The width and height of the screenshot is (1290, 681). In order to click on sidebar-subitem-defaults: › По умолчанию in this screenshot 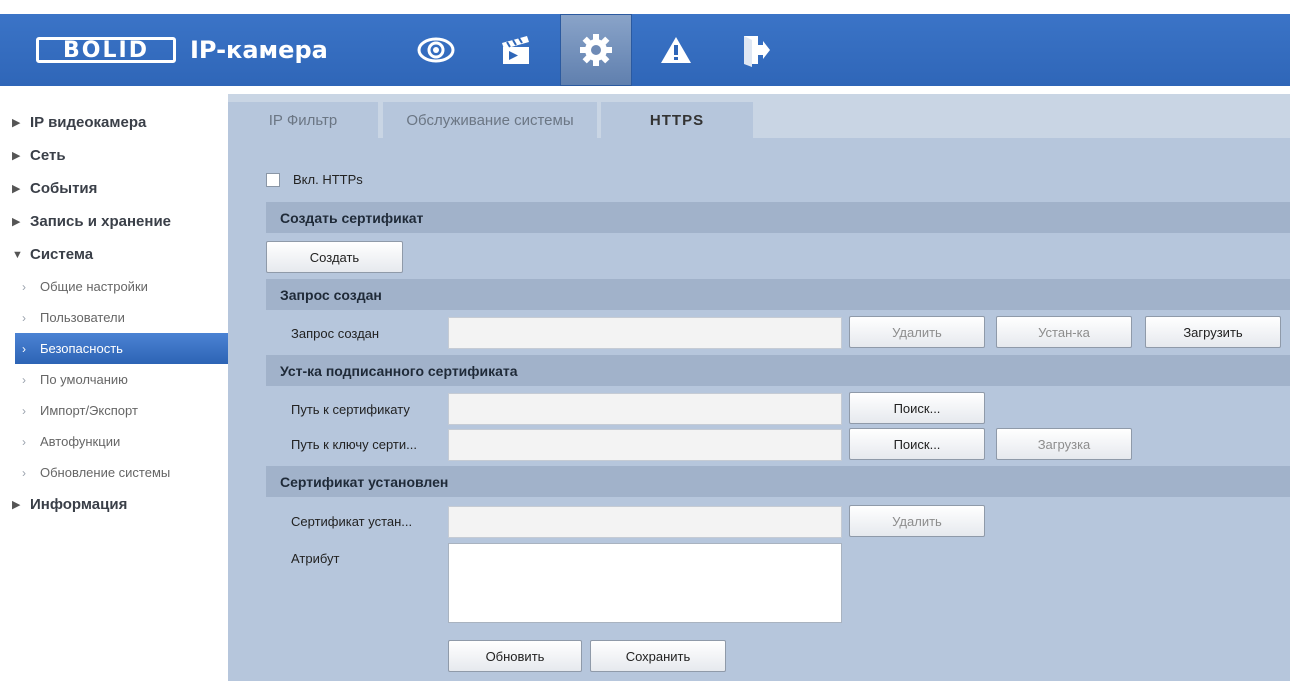, I will do `click(114, 379)`.